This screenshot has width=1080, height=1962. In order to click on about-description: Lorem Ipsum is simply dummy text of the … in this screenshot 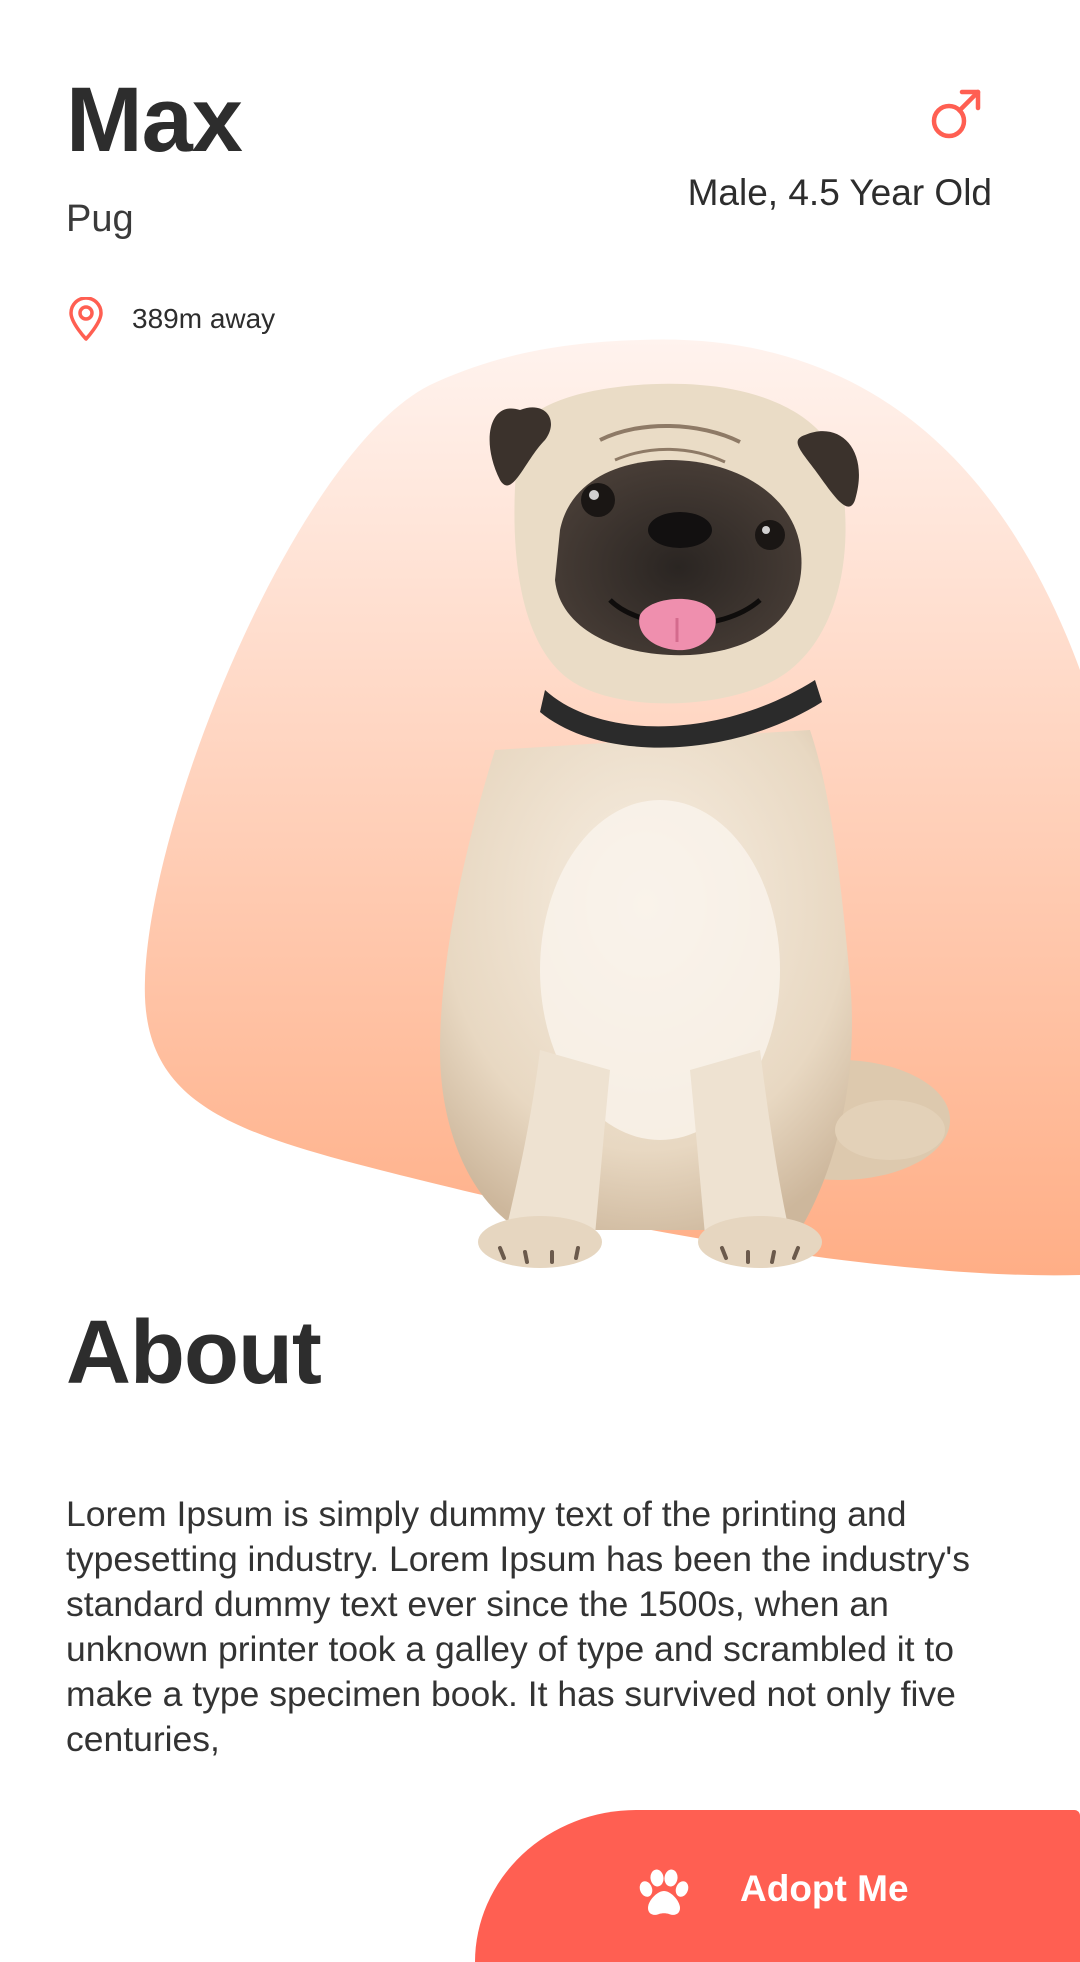, I will do `click(518, 1626)`.